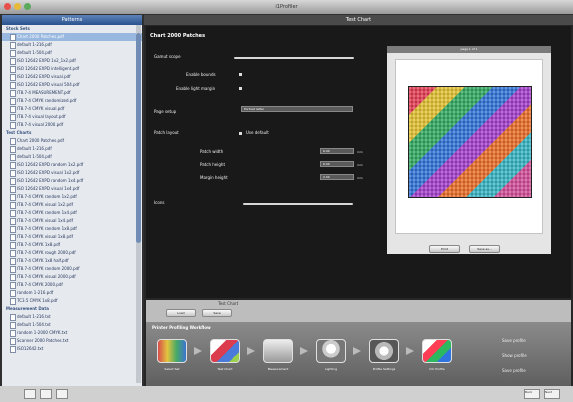 The image size is (573, 402). I want to click on sidebar-item: random 1-2000 CMYK.txt, so click(72, 333).